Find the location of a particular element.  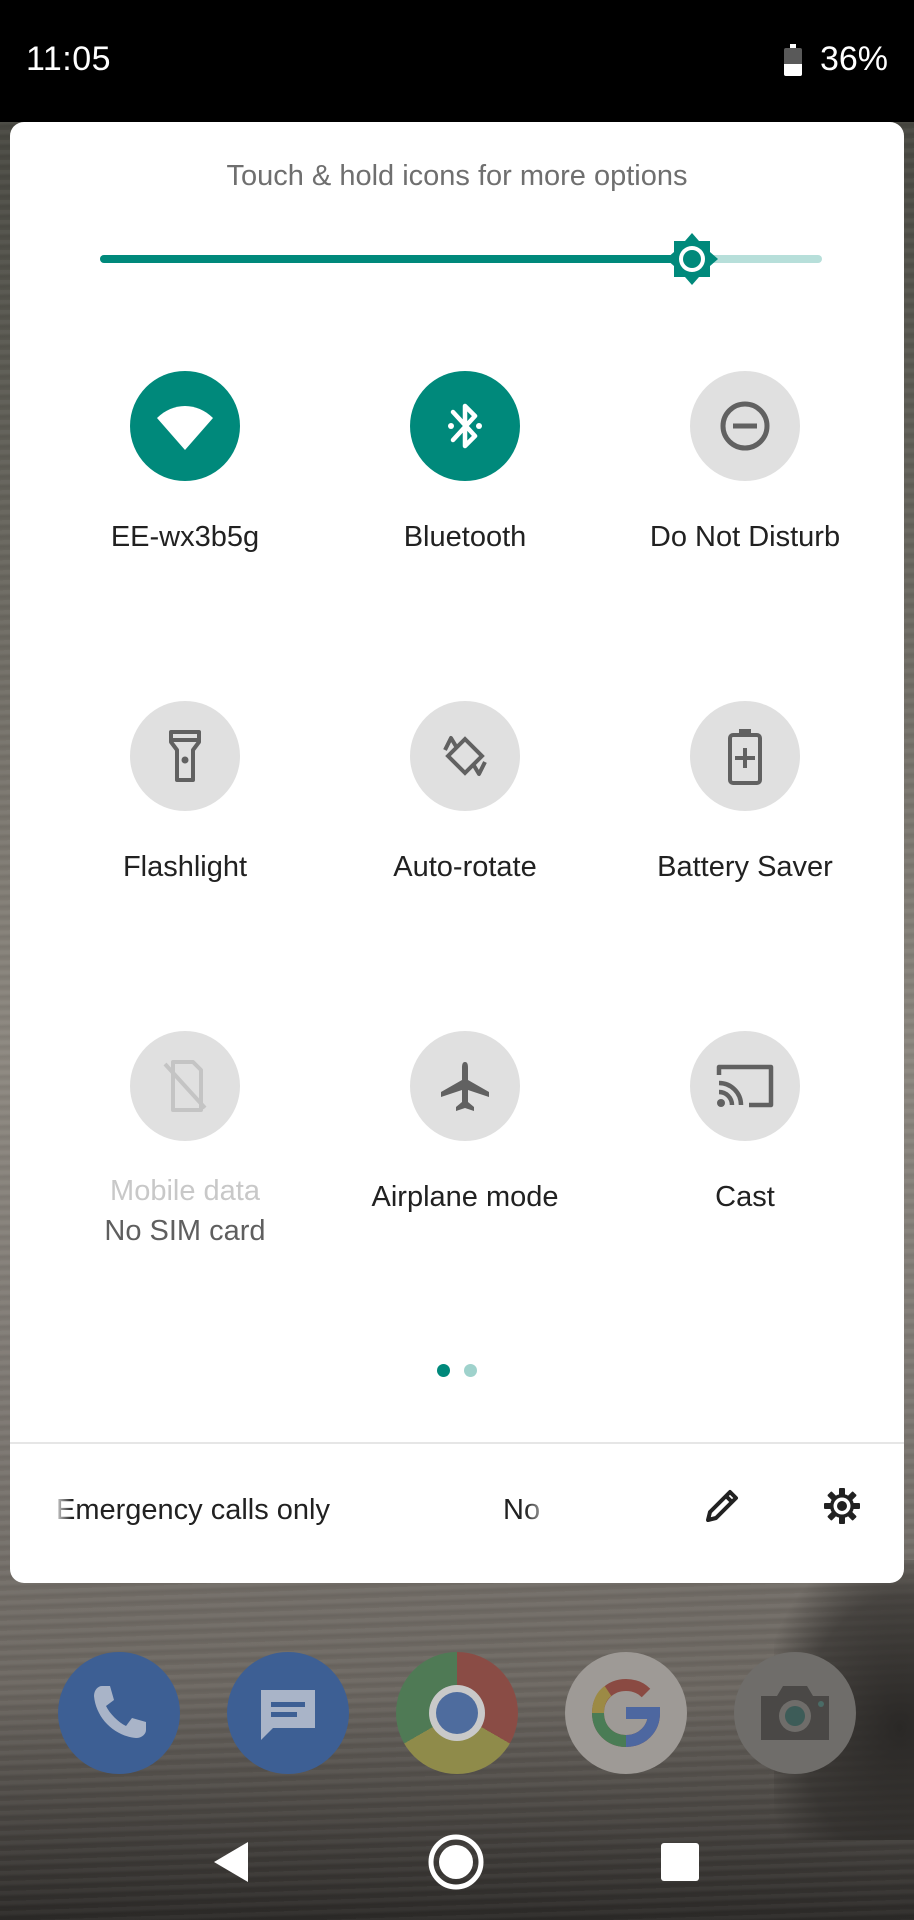

home-icon is located at coordinates (456, 1862).